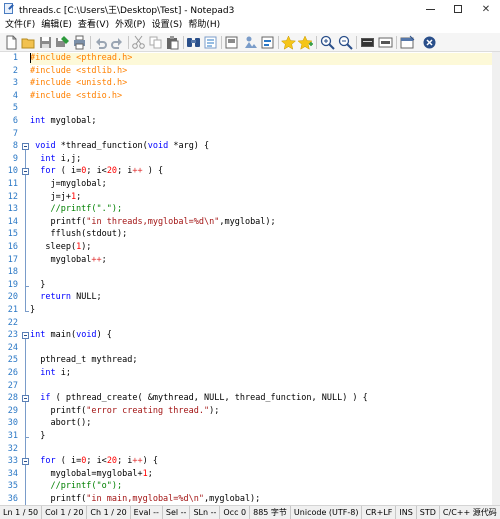 The image size is (500, 519). Describe the element at coordinates (250, 42) in the screenshot. I see `select-all-icon` at that location.